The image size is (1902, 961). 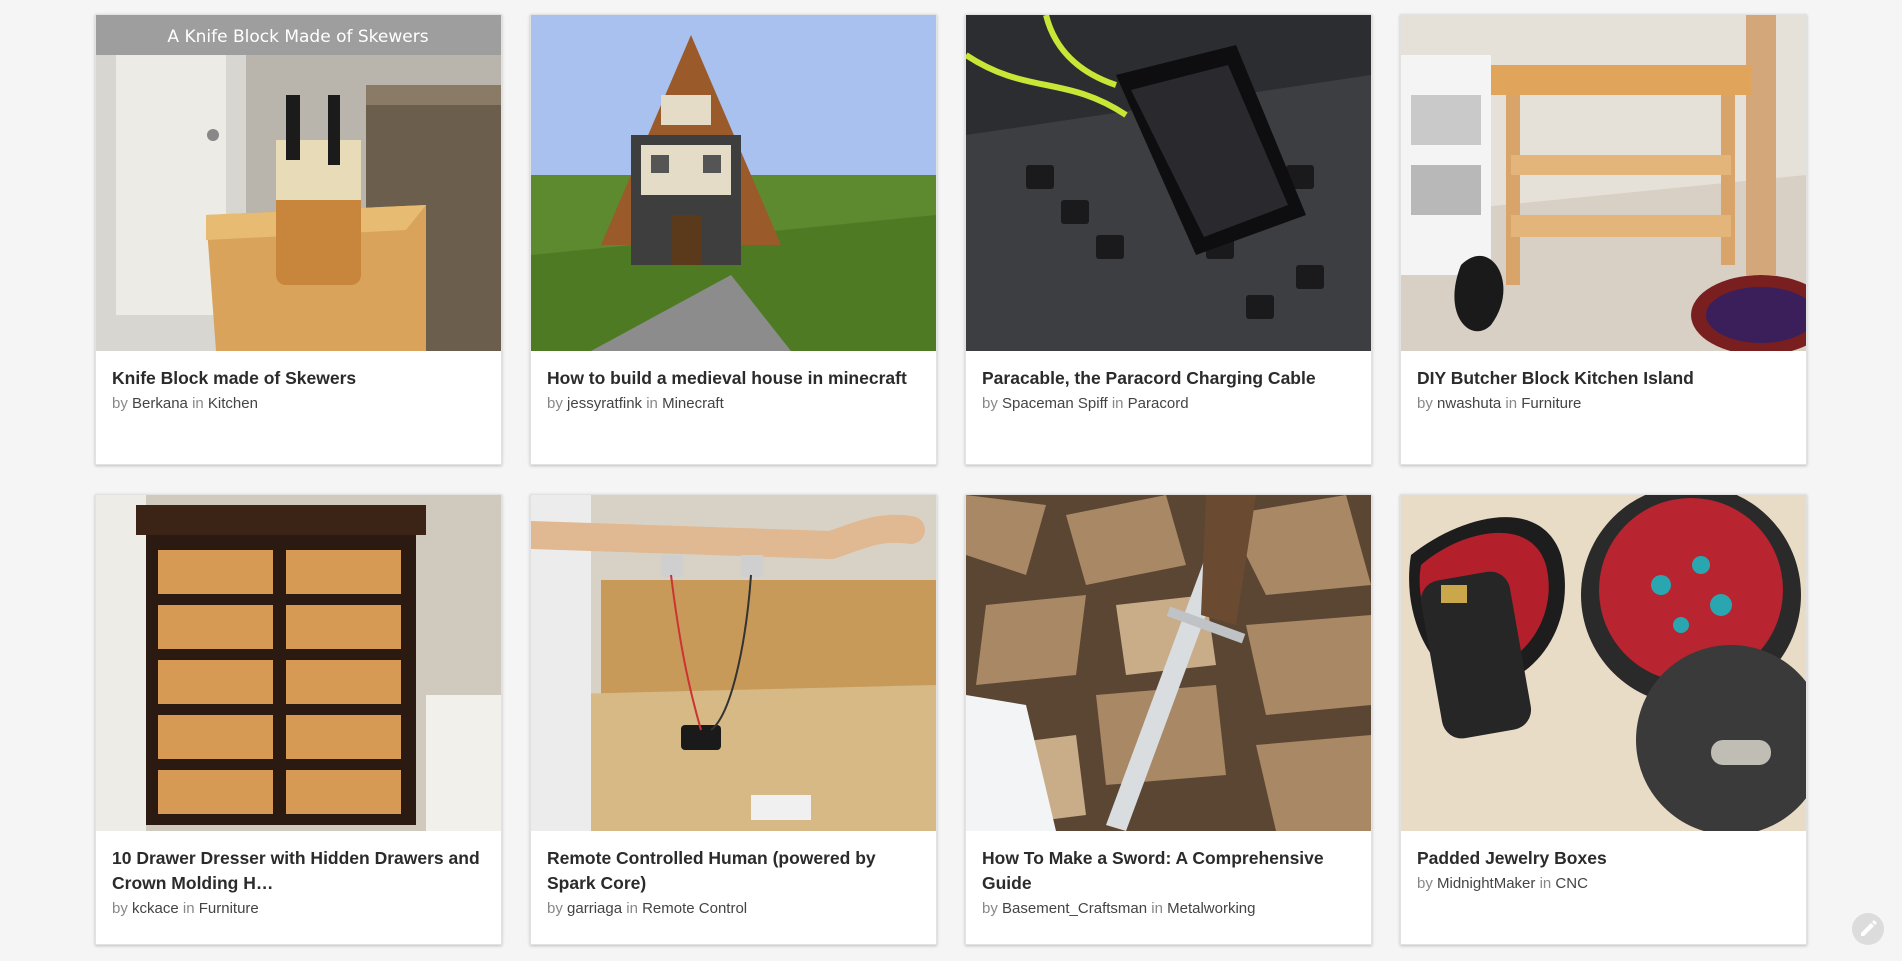 I want to click on category-link: Minecraft, so click(x=693, y=403).